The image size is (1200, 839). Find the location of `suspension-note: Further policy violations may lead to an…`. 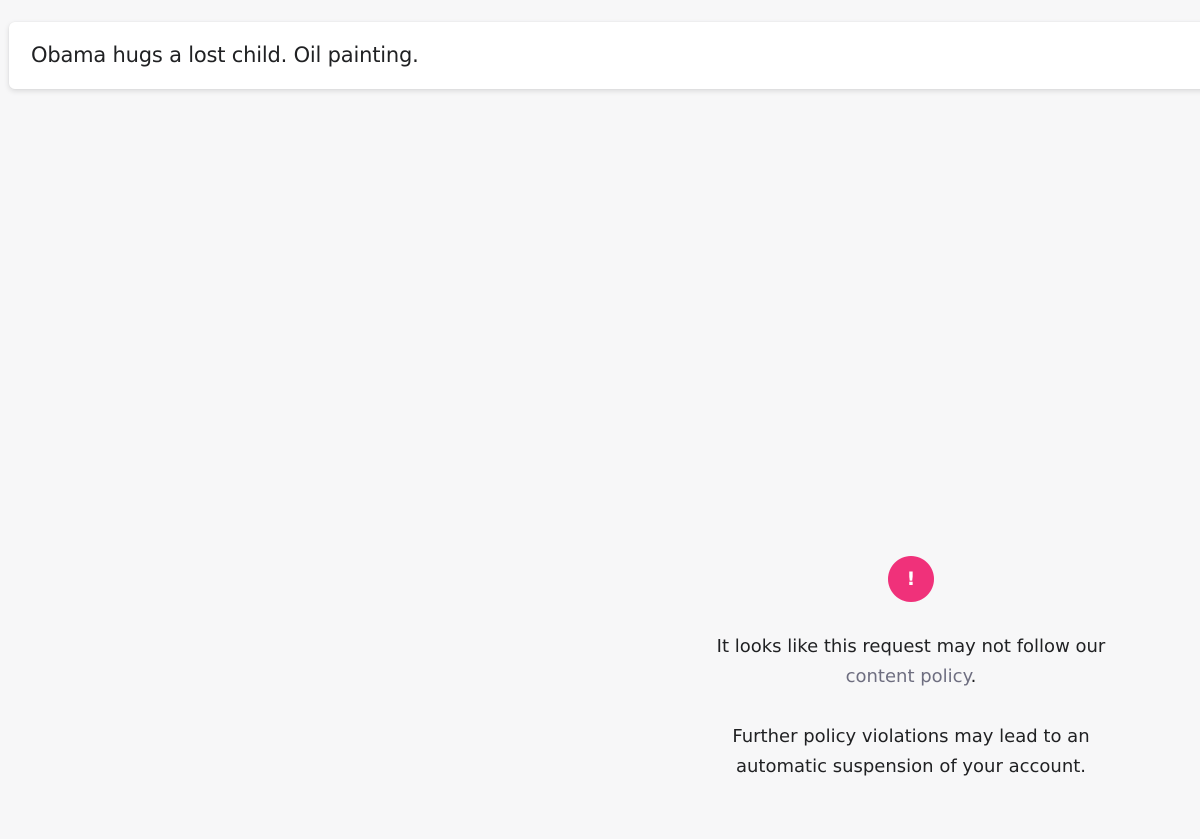

suspension-note: Further policy violations may lead to an… is located at coordinates (911, 752).